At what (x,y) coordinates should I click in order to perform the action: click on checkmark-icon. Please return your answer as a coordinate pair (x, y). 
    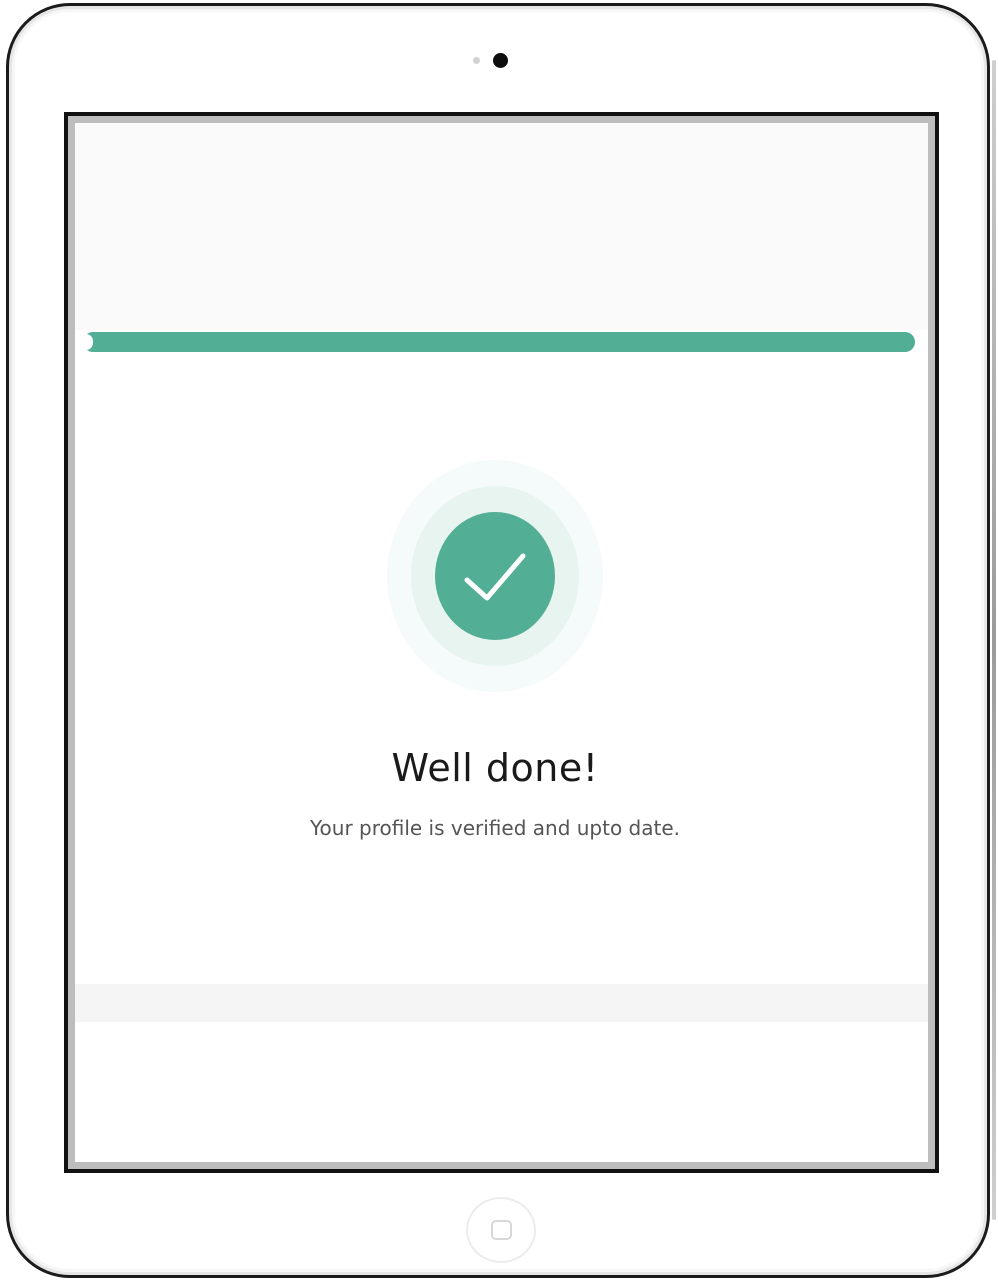
    Looking at the image, I should click on (495, 577).